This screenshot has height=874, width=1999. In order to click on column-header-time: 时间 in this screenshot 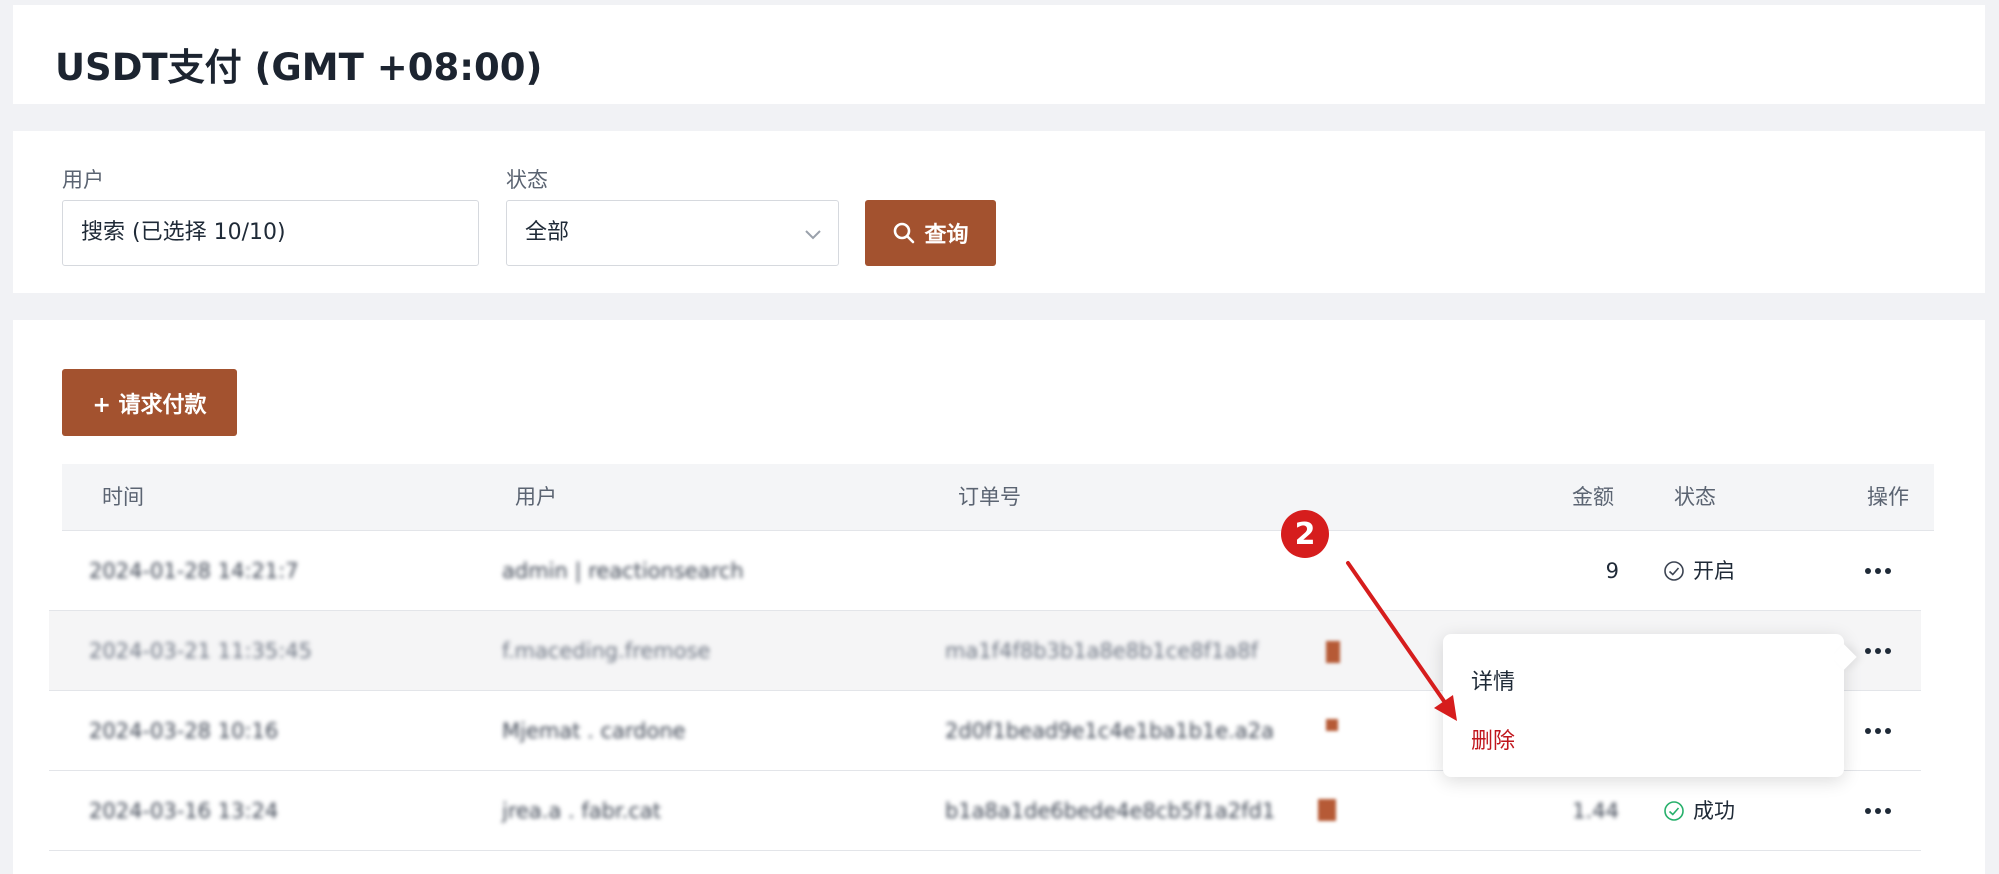, I will do `click(123, 497)`.